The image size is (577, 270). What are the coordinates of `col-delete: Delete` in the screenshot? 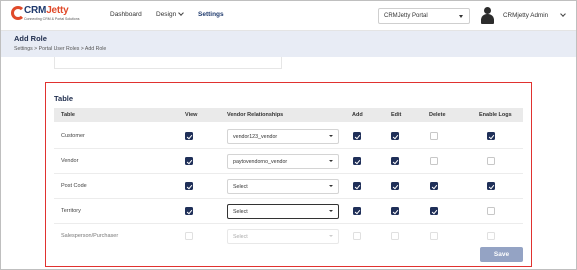 It's located at (437, 115).